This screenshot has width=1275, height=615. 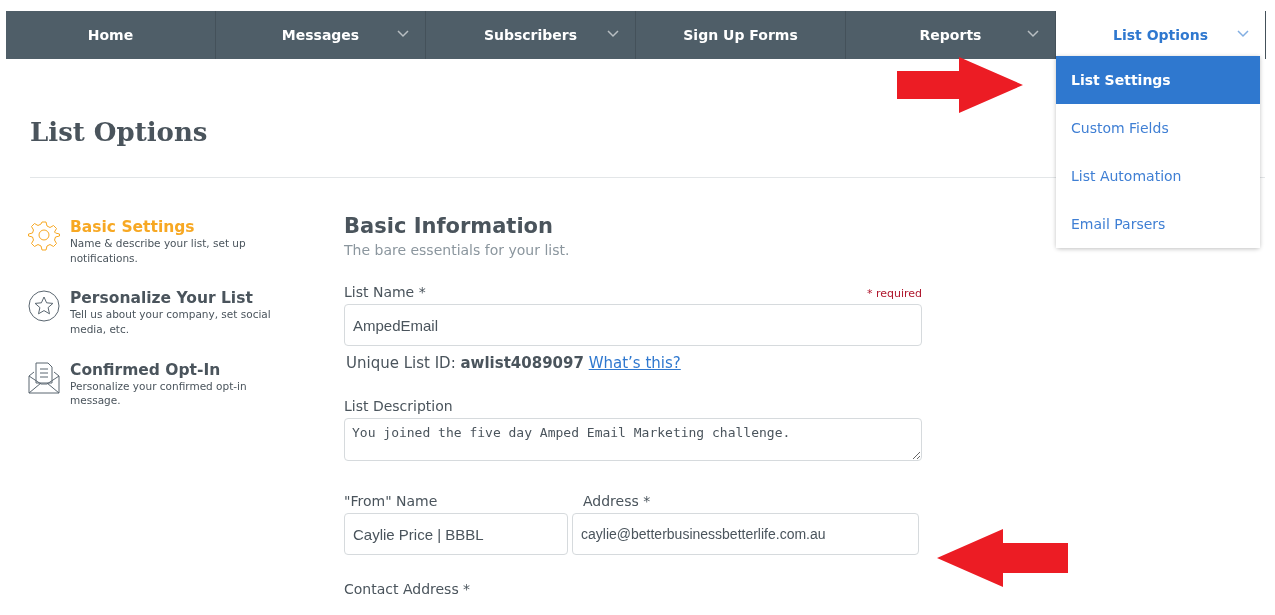 What do you see at coordinates (398, 406) in the screenshot?
I see `field-label: List Description` at bounding box center [398, 406].